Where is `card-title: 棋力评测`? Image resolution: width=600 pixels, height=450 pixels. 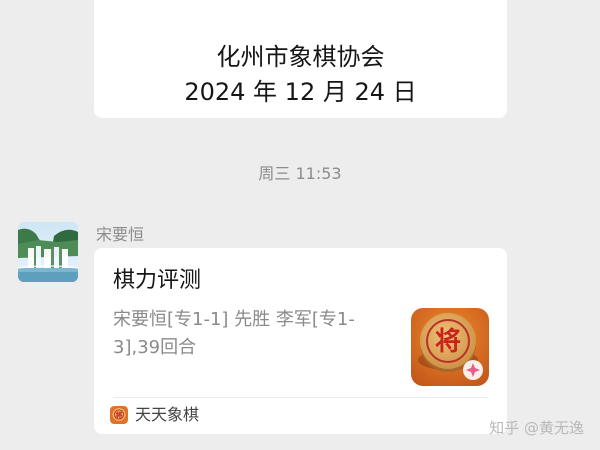
card-title: 棋力评测 is located at coordinates (157, 280).